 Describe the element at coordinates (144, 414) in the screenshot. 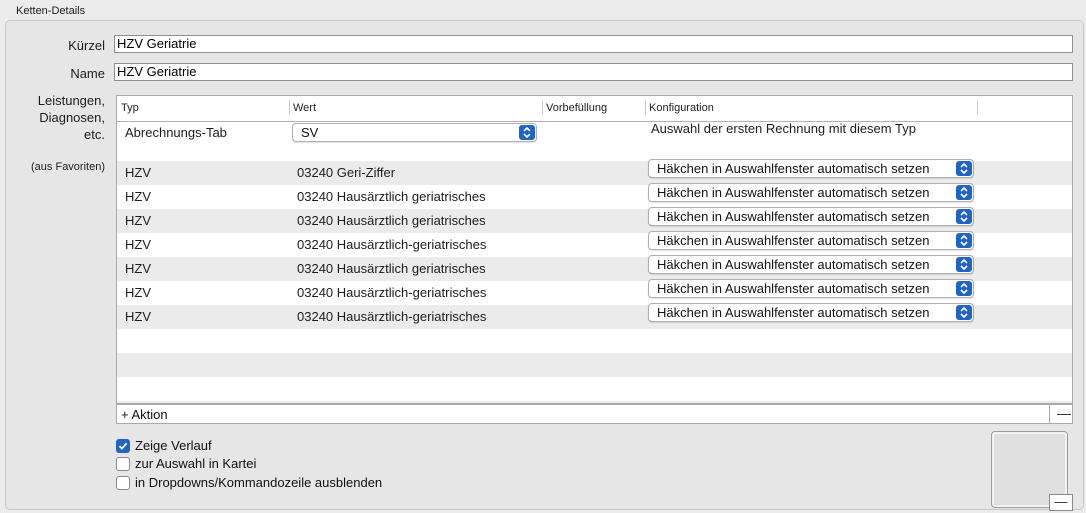

I see `add-action-button: + Aktion` at that location.